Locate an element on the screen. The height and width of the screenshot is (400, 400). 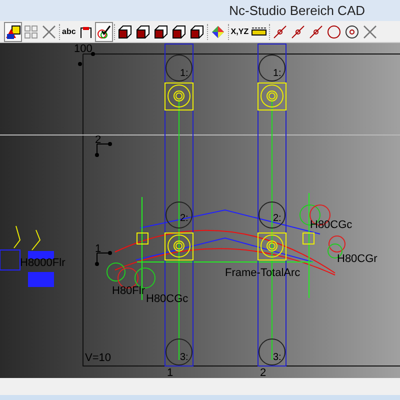
annotation-label: H80CGr is located at coordinates (357, 259).